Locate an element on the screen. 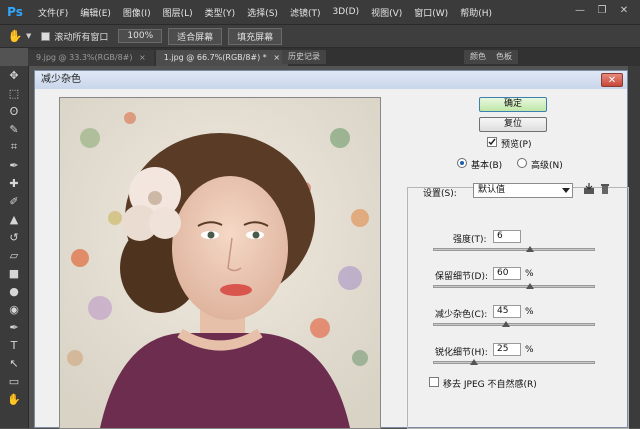  menu-edit: 编辑(E) is located at coordinates (95, 12).